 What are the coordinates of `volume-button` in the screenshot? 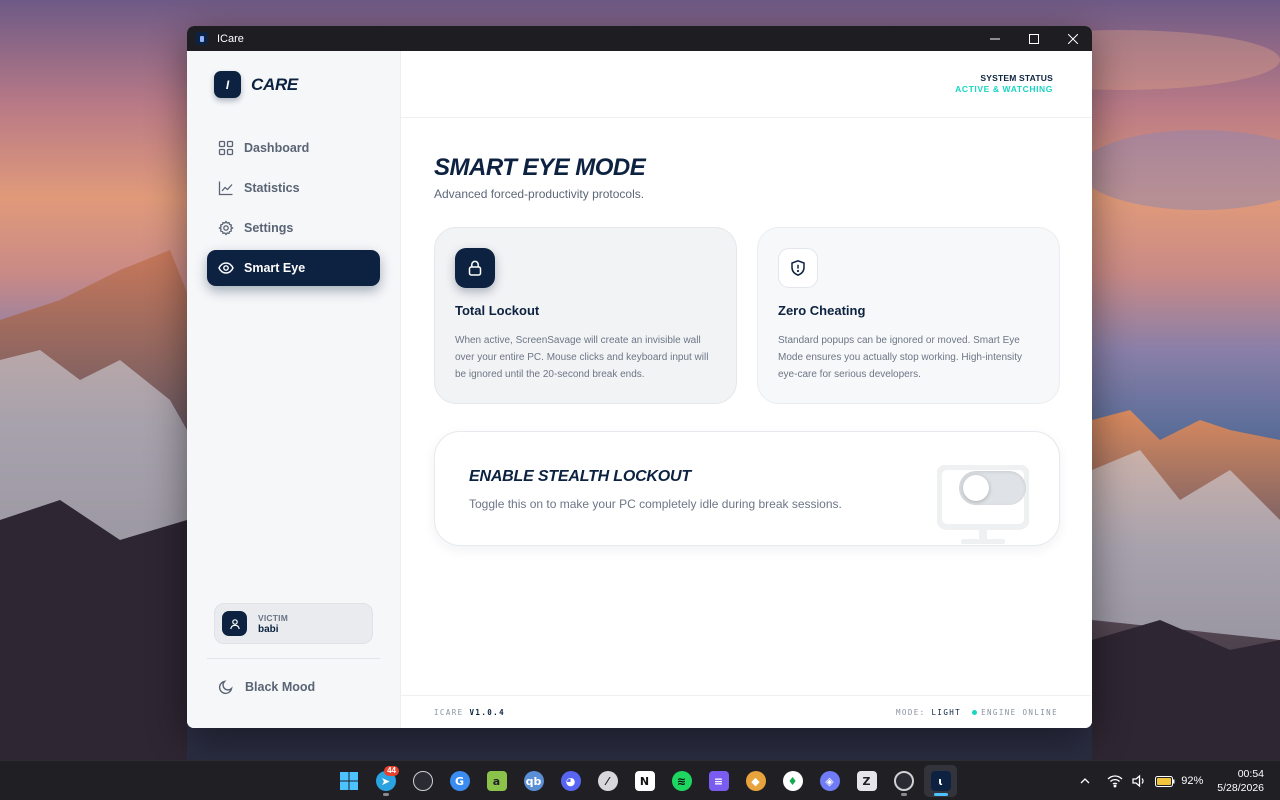 It's located at (1139, 781).